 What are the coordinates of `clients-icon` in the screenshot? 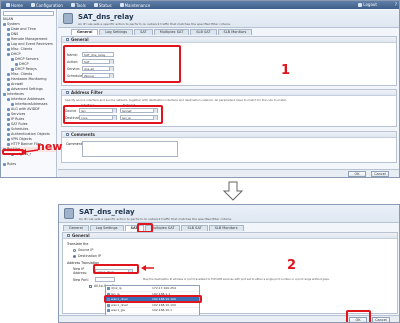 It's located at (8, 49).